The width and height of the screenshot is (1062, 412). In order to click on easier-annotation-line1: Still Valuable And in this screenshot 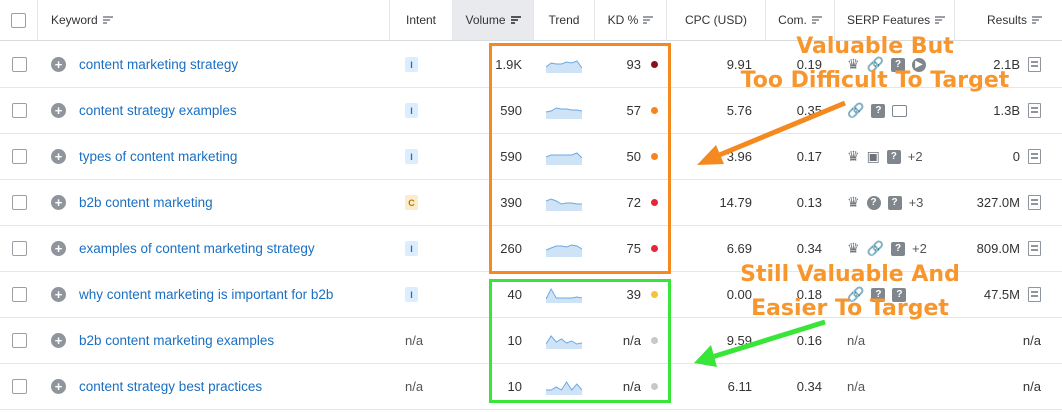, I will do `click(850, 274)`.